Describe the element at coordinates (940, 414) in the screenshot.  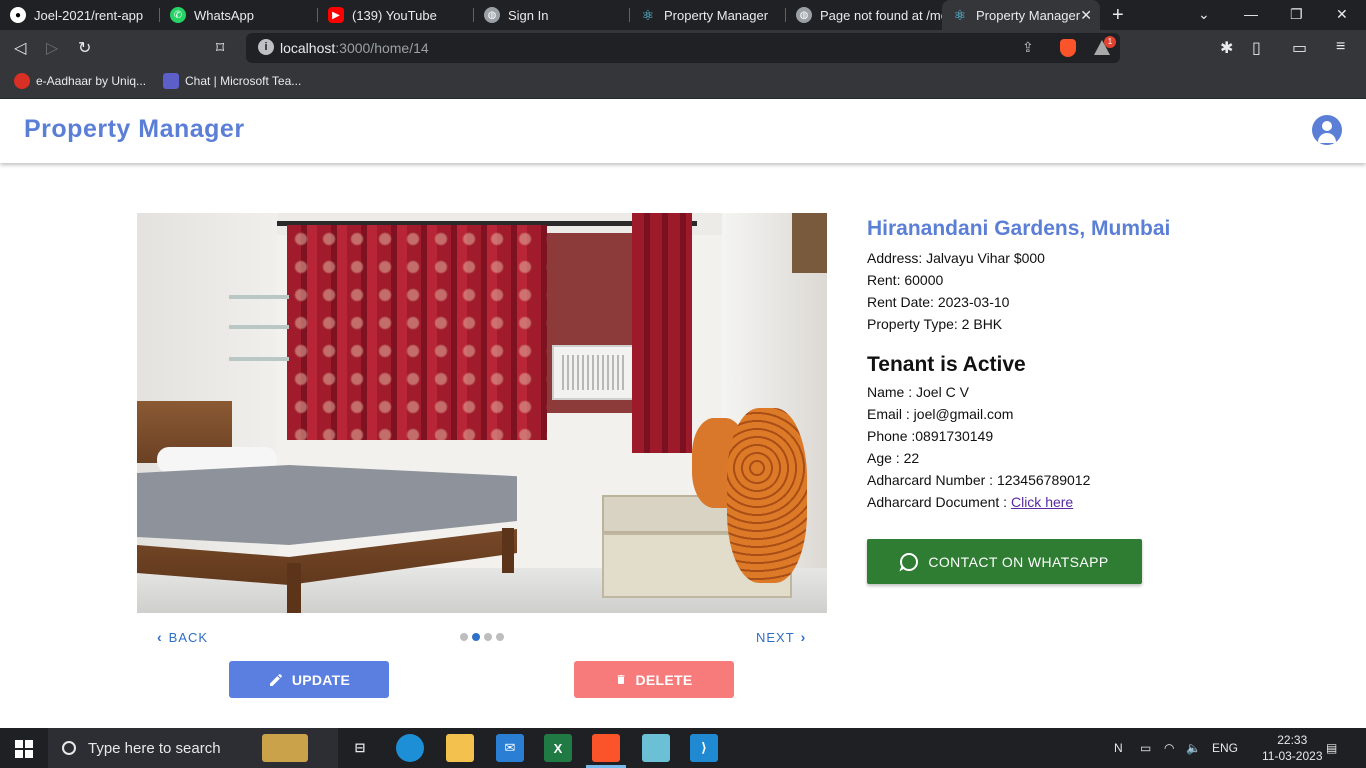
I see `tenant-email: Email : joel@gmail.com` at that location.